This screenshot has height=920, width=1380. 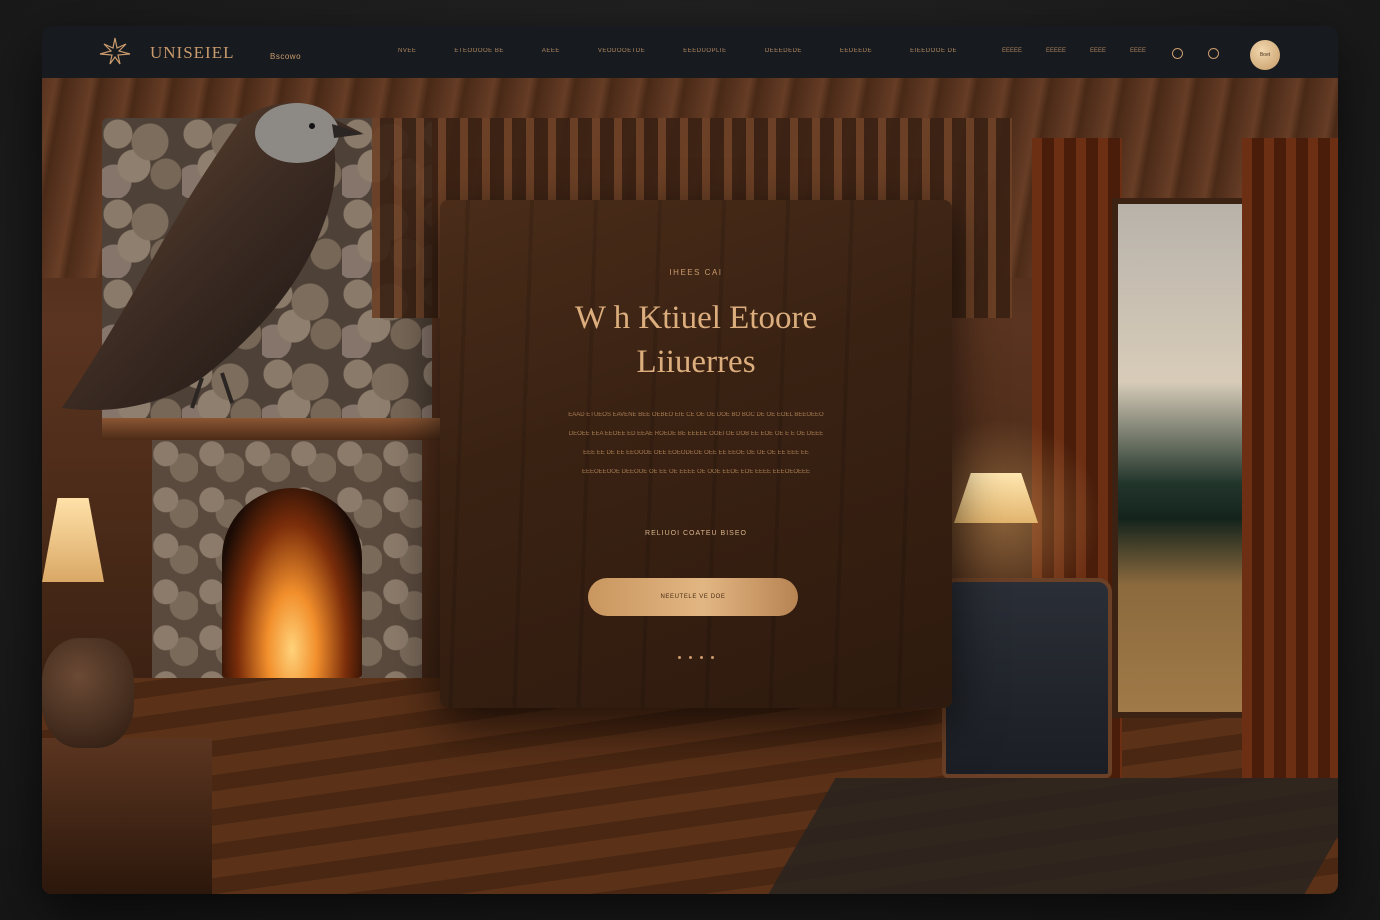 What do you see at coordinates (1265, 55) in the screenshot?
I see `nav-profile-button: Boet` at bounding box center [1265, 55].